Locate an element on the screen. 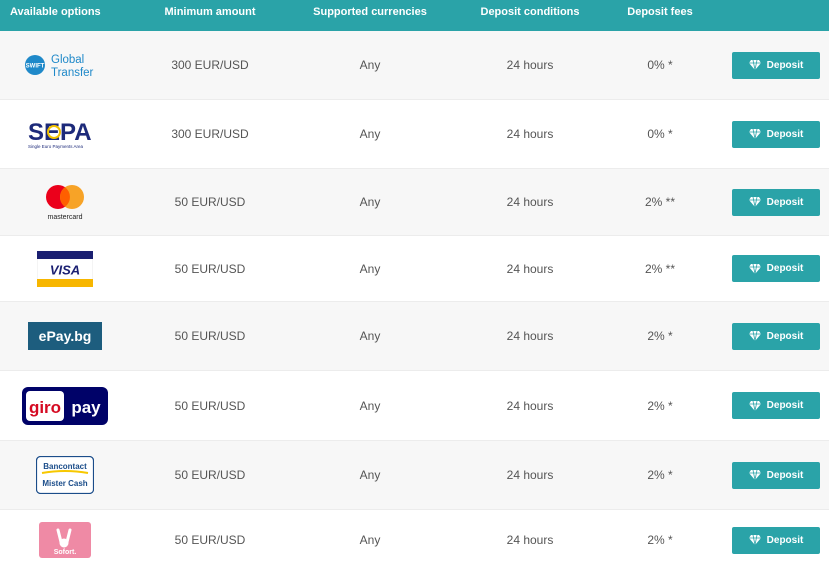 The image size is (829, 570). header-fees: Deposit fees is located at coordinates (660, 12).